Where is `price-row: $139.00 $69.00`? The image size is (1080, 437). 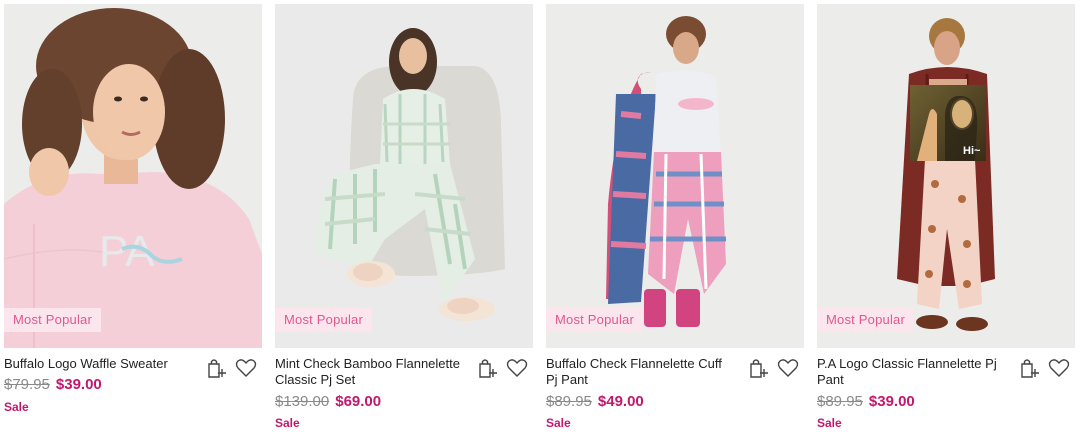 price-row: $139.00 $69.00 is located at coordinates (328, 402).